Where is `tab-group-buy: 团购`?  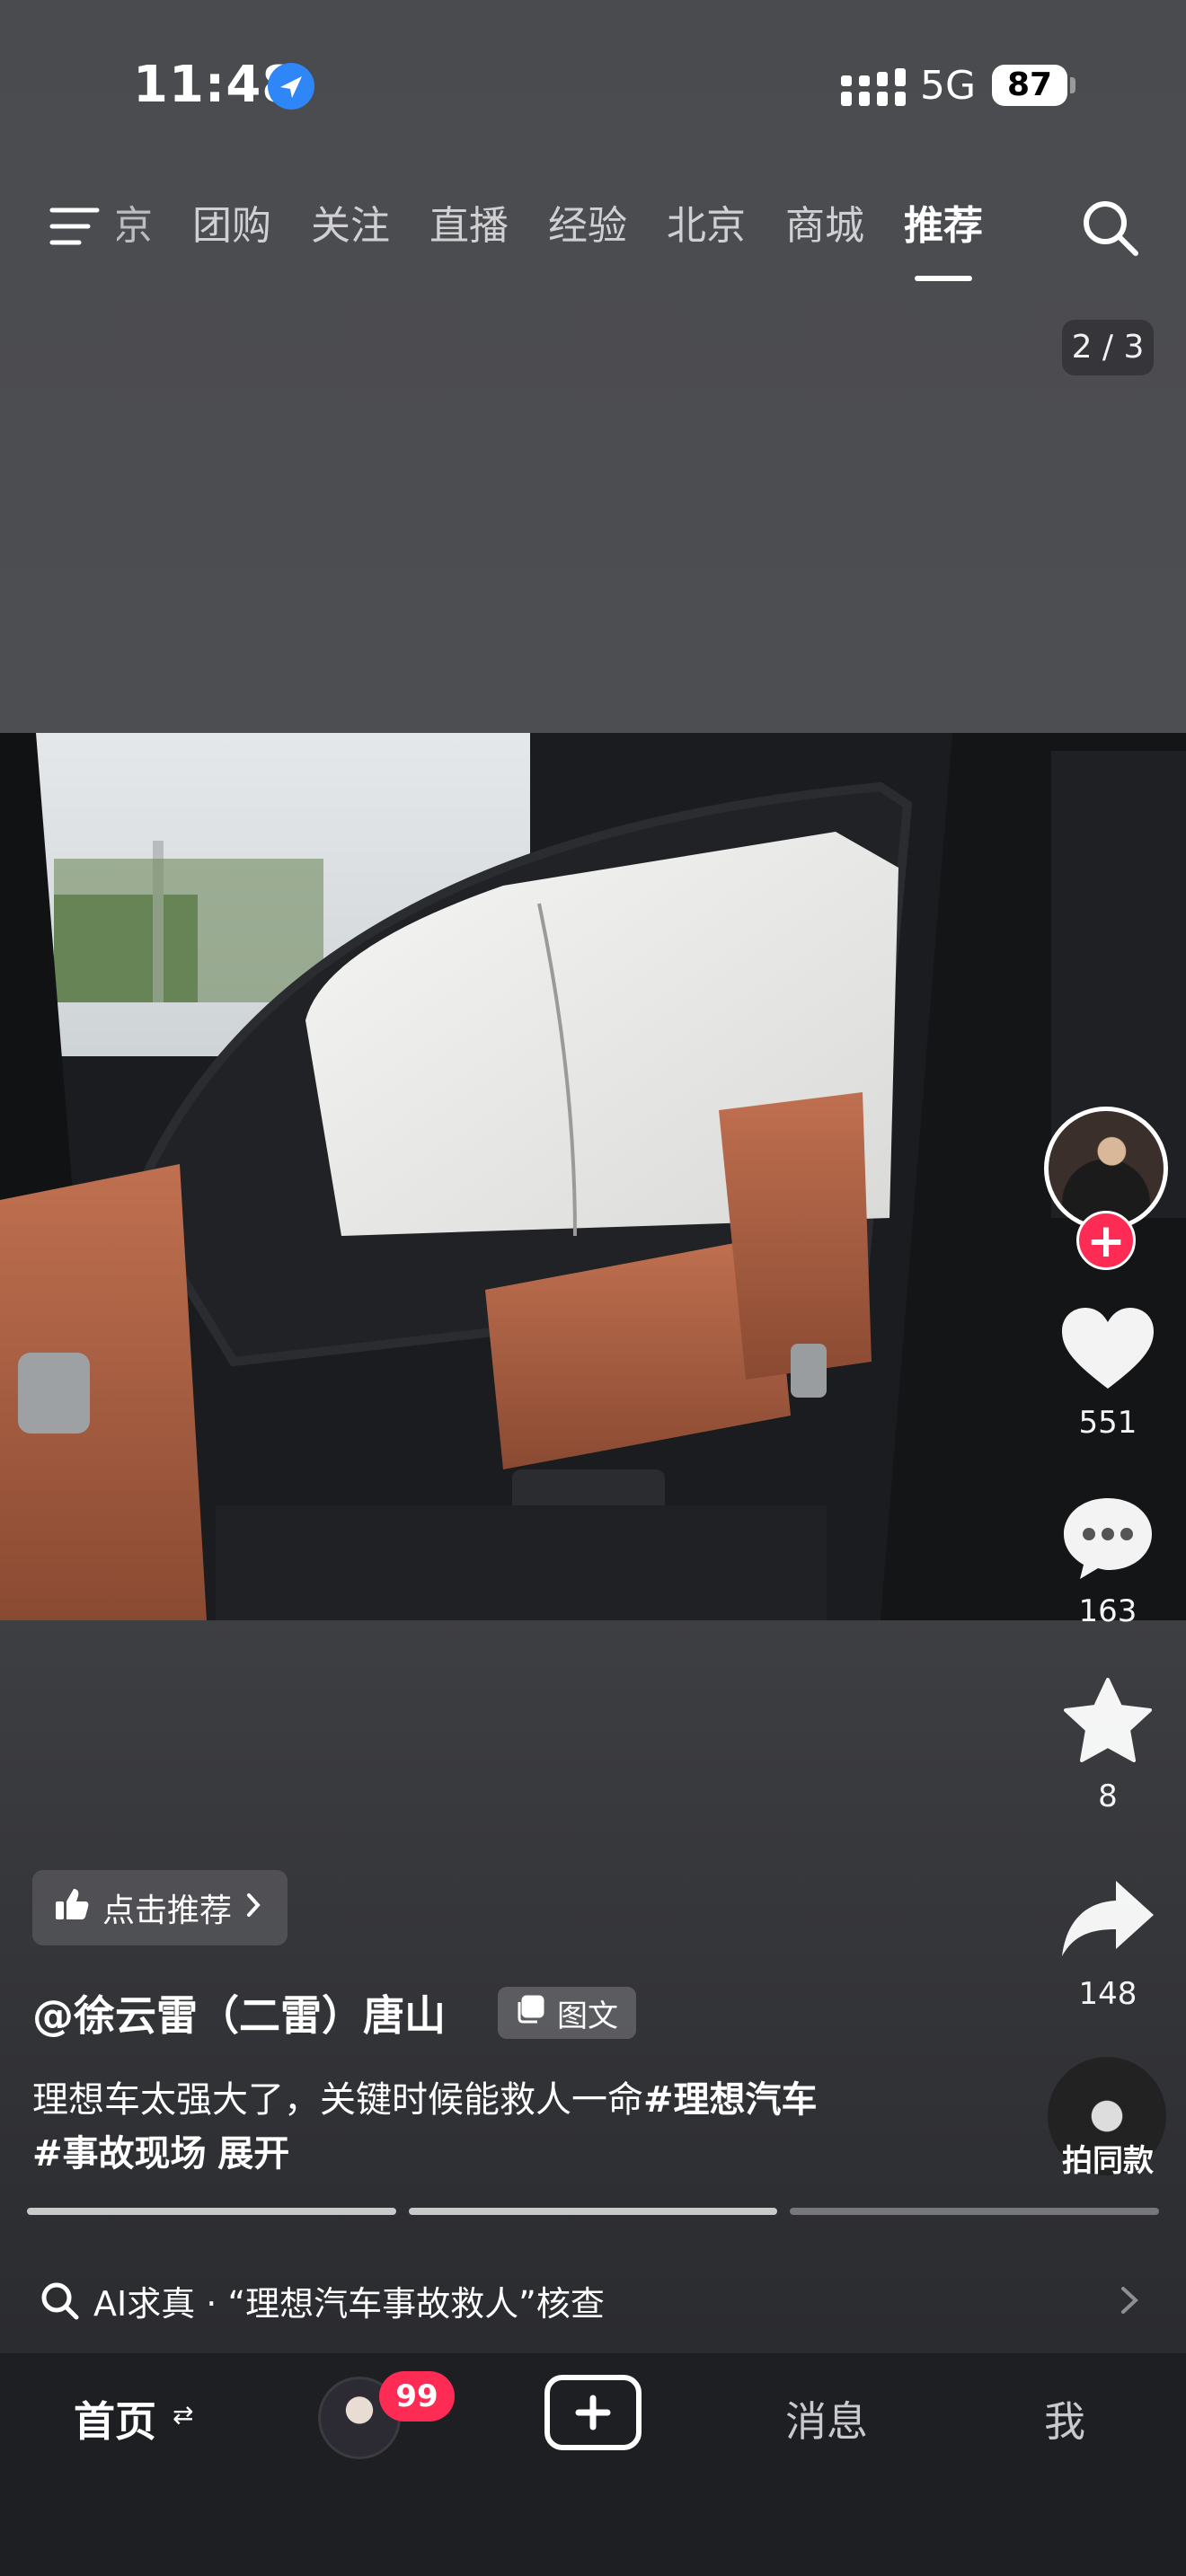
tab-group-buy: 团购 is located at coordinates (231, 229).